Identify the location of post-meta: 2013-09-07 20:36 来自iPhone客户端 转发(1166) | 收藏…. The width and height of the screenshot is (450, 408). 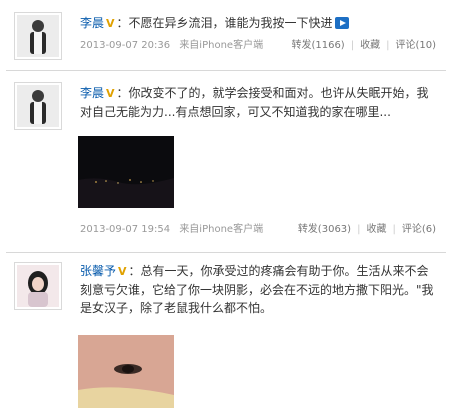
(258, 46).